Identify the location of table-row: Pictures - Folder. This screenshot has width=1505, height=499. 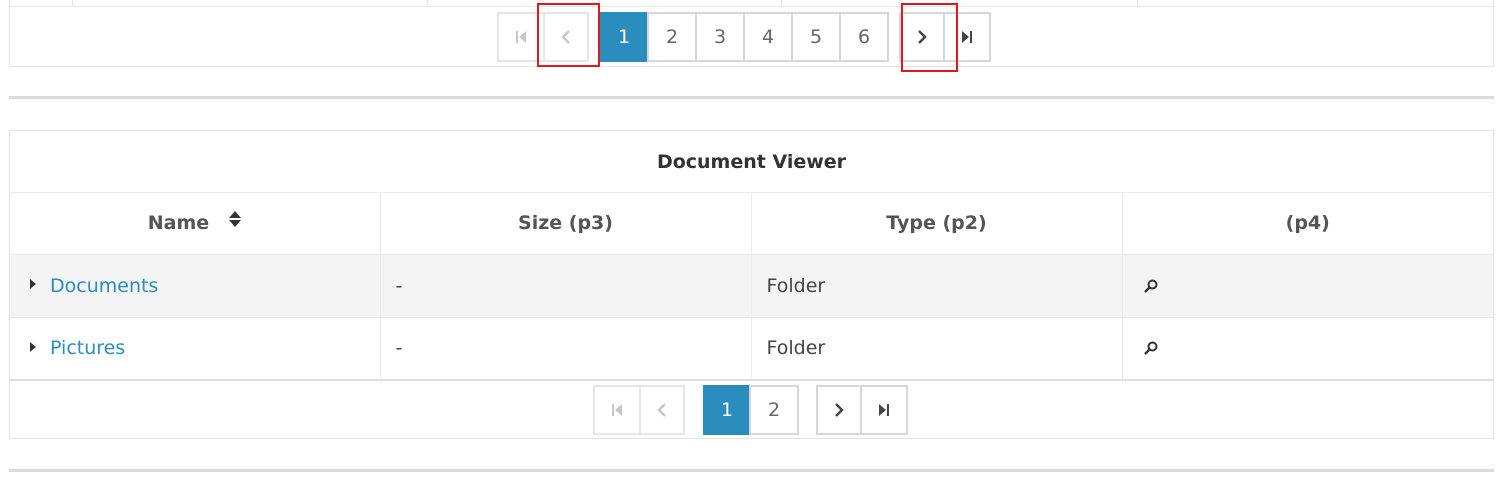
(751, 349).